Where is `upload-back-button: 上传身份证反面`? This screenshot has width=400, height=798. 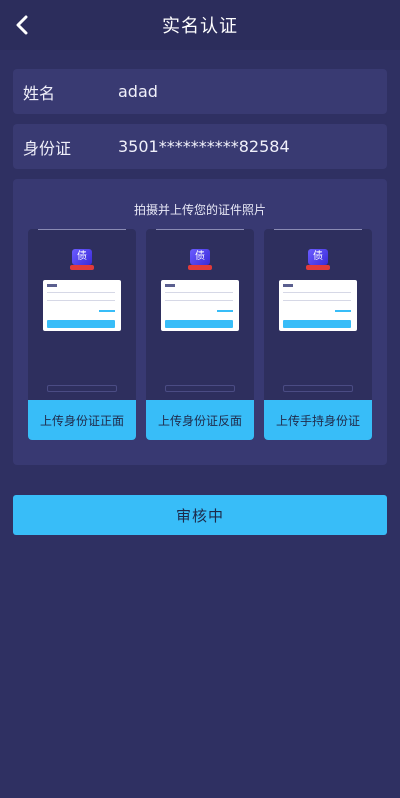 upload-back-button: 上传身份证反面 is located at coordinates (200, 420).